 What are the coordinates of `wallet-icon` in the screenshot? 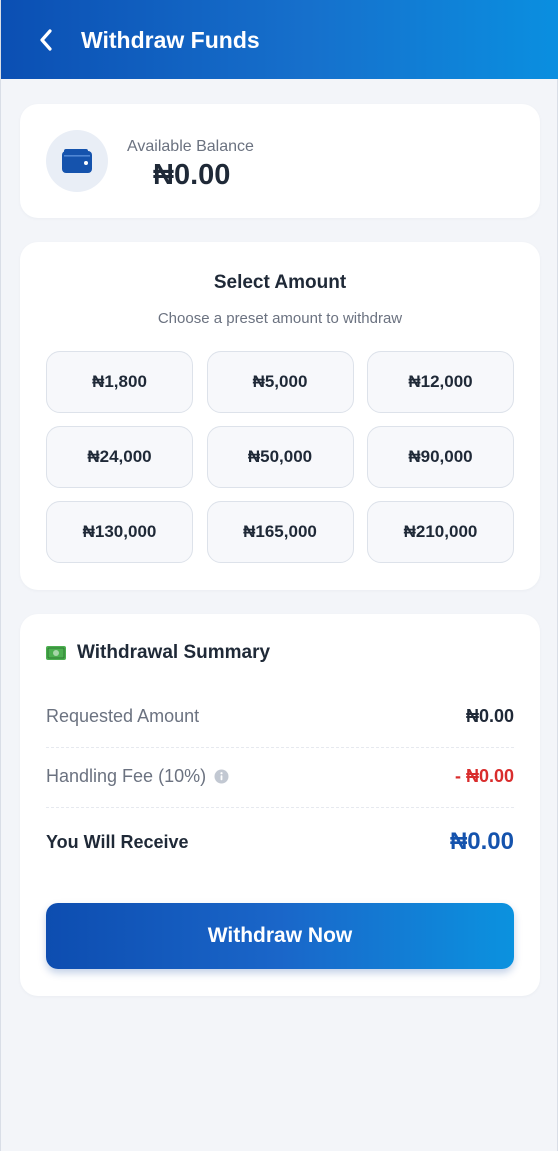 It's located at (77, 161).